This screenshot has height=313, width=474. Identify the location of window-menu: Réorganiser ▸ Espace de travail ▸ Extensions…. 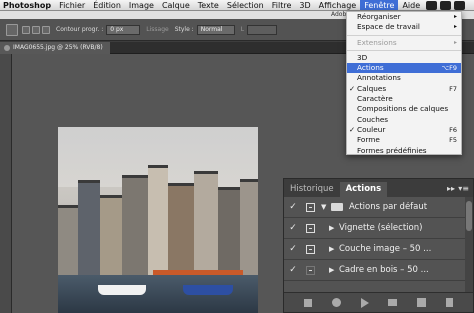
(404, 83).